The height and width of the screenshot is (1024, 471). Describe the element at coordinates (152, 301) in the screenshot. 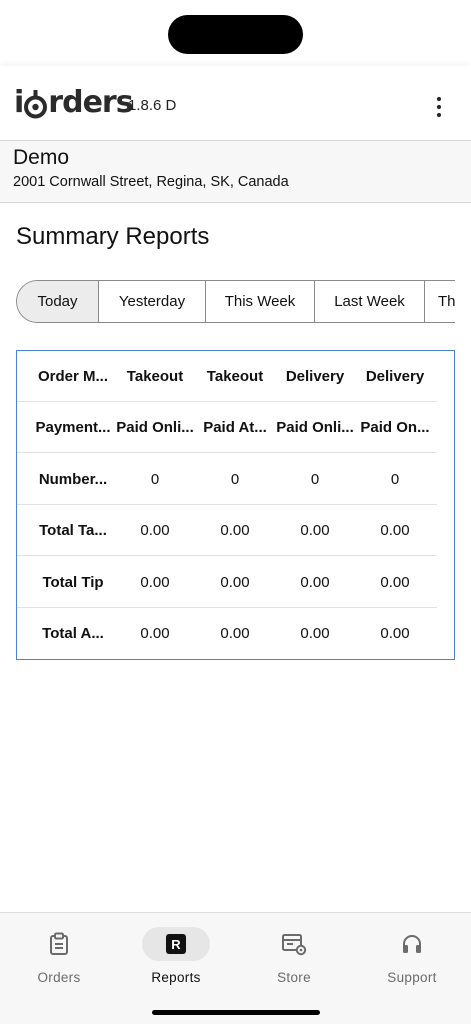

I see `period-tab-yesterday: Yesterday` at that location.